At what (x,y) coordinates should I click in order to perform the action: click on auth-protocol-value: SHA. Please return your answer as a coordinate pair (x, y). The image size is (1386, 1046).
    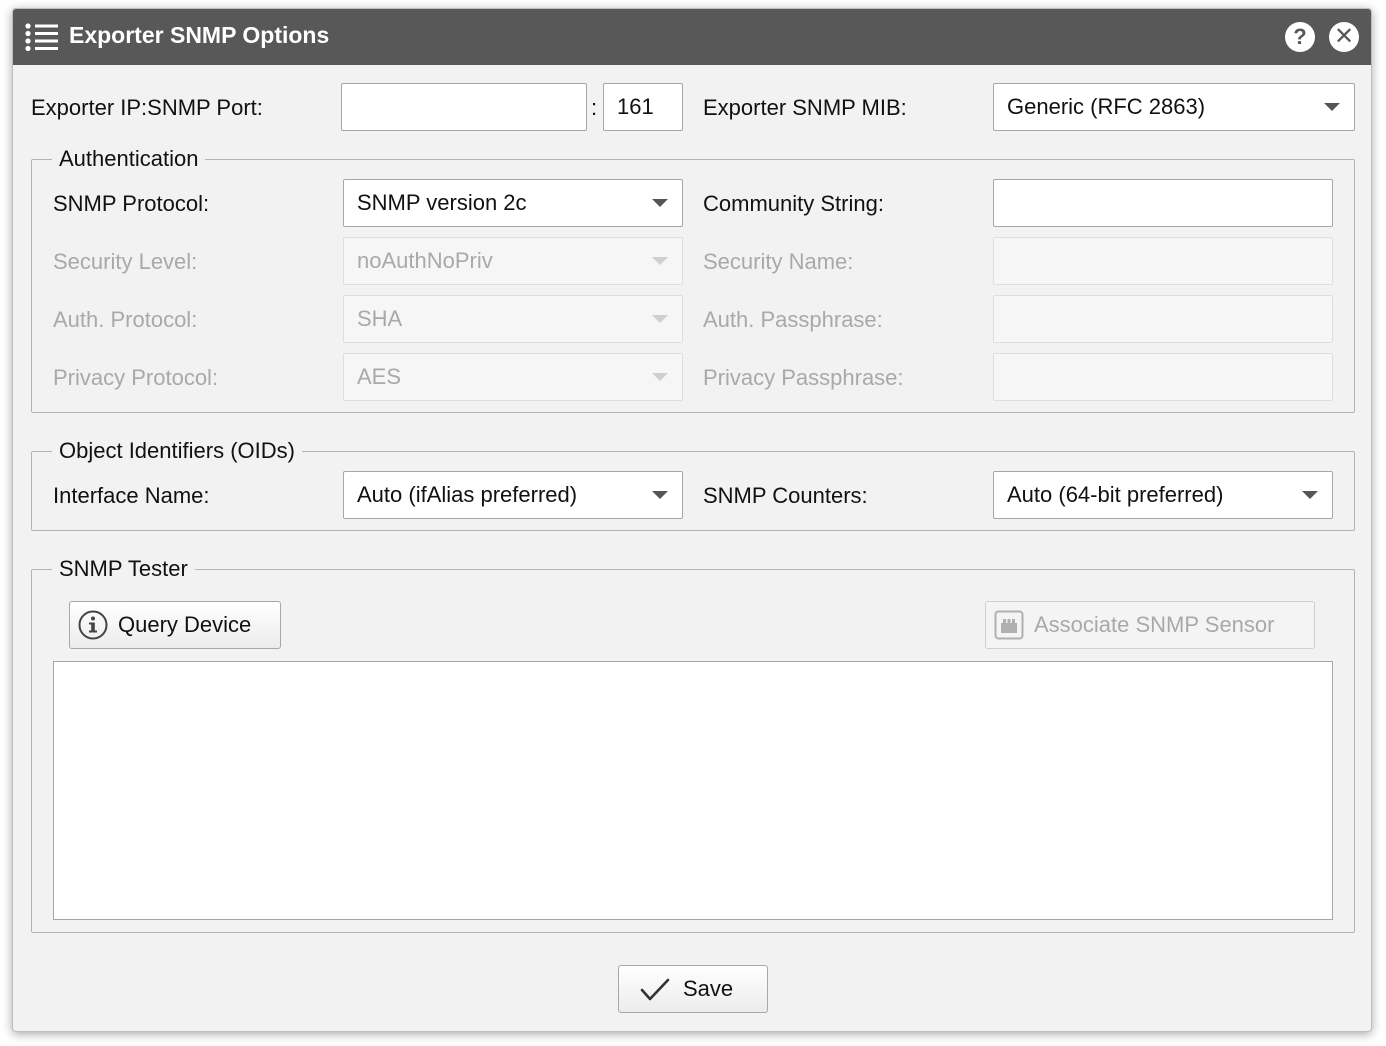
    Looking at the image, I should click on (380, 318).